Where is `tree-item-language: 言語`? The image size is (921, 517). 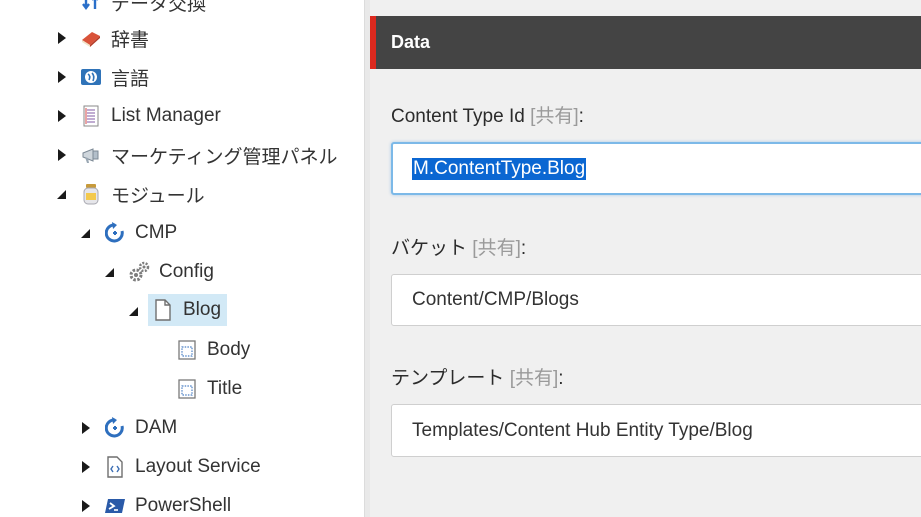
tree-item-language: 言語 is located at coordinates (114, 77).